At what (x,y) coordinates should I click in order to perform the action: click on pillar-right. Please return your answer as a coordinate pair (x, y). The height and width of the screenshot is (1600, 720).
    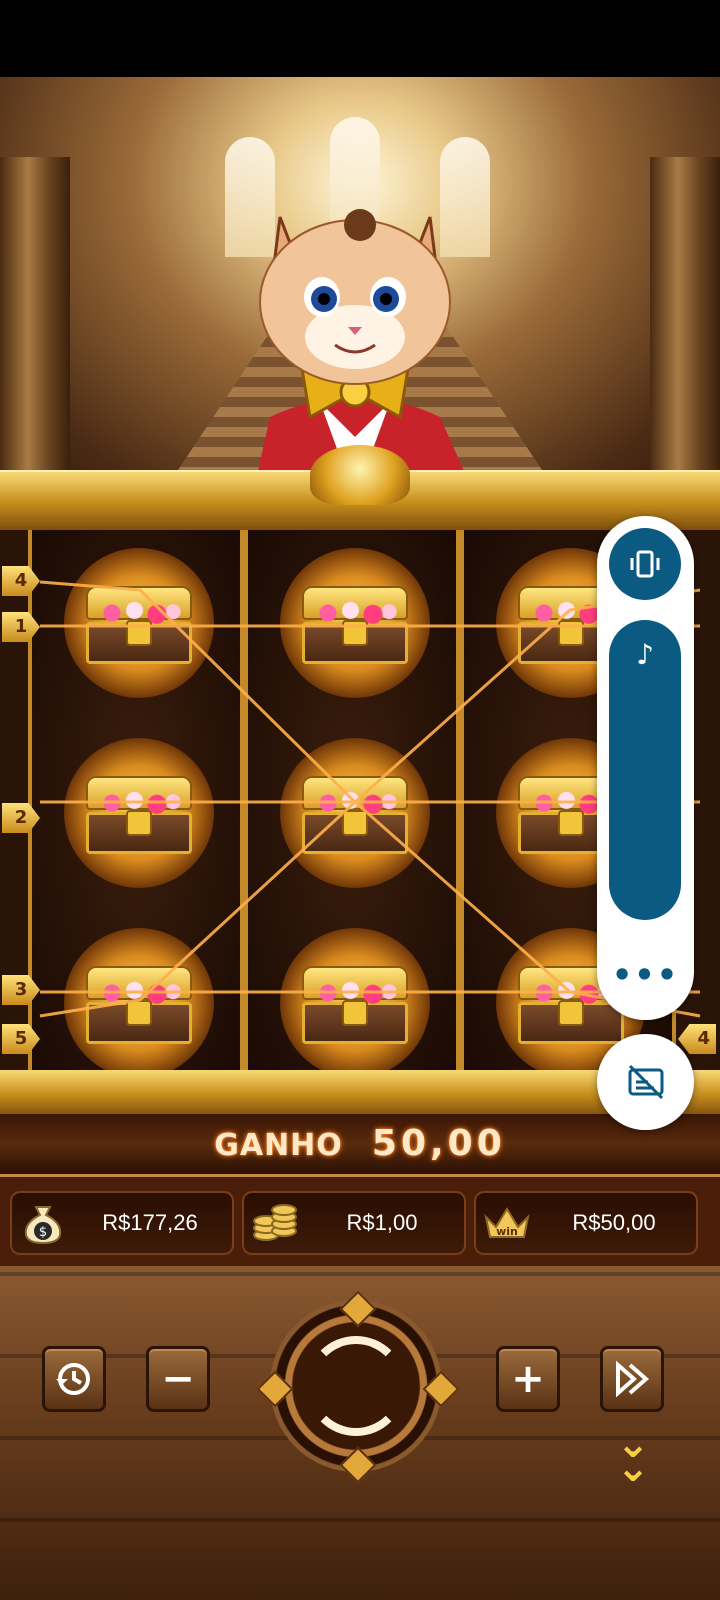
    Looking at the image, I should click on (685, 327).